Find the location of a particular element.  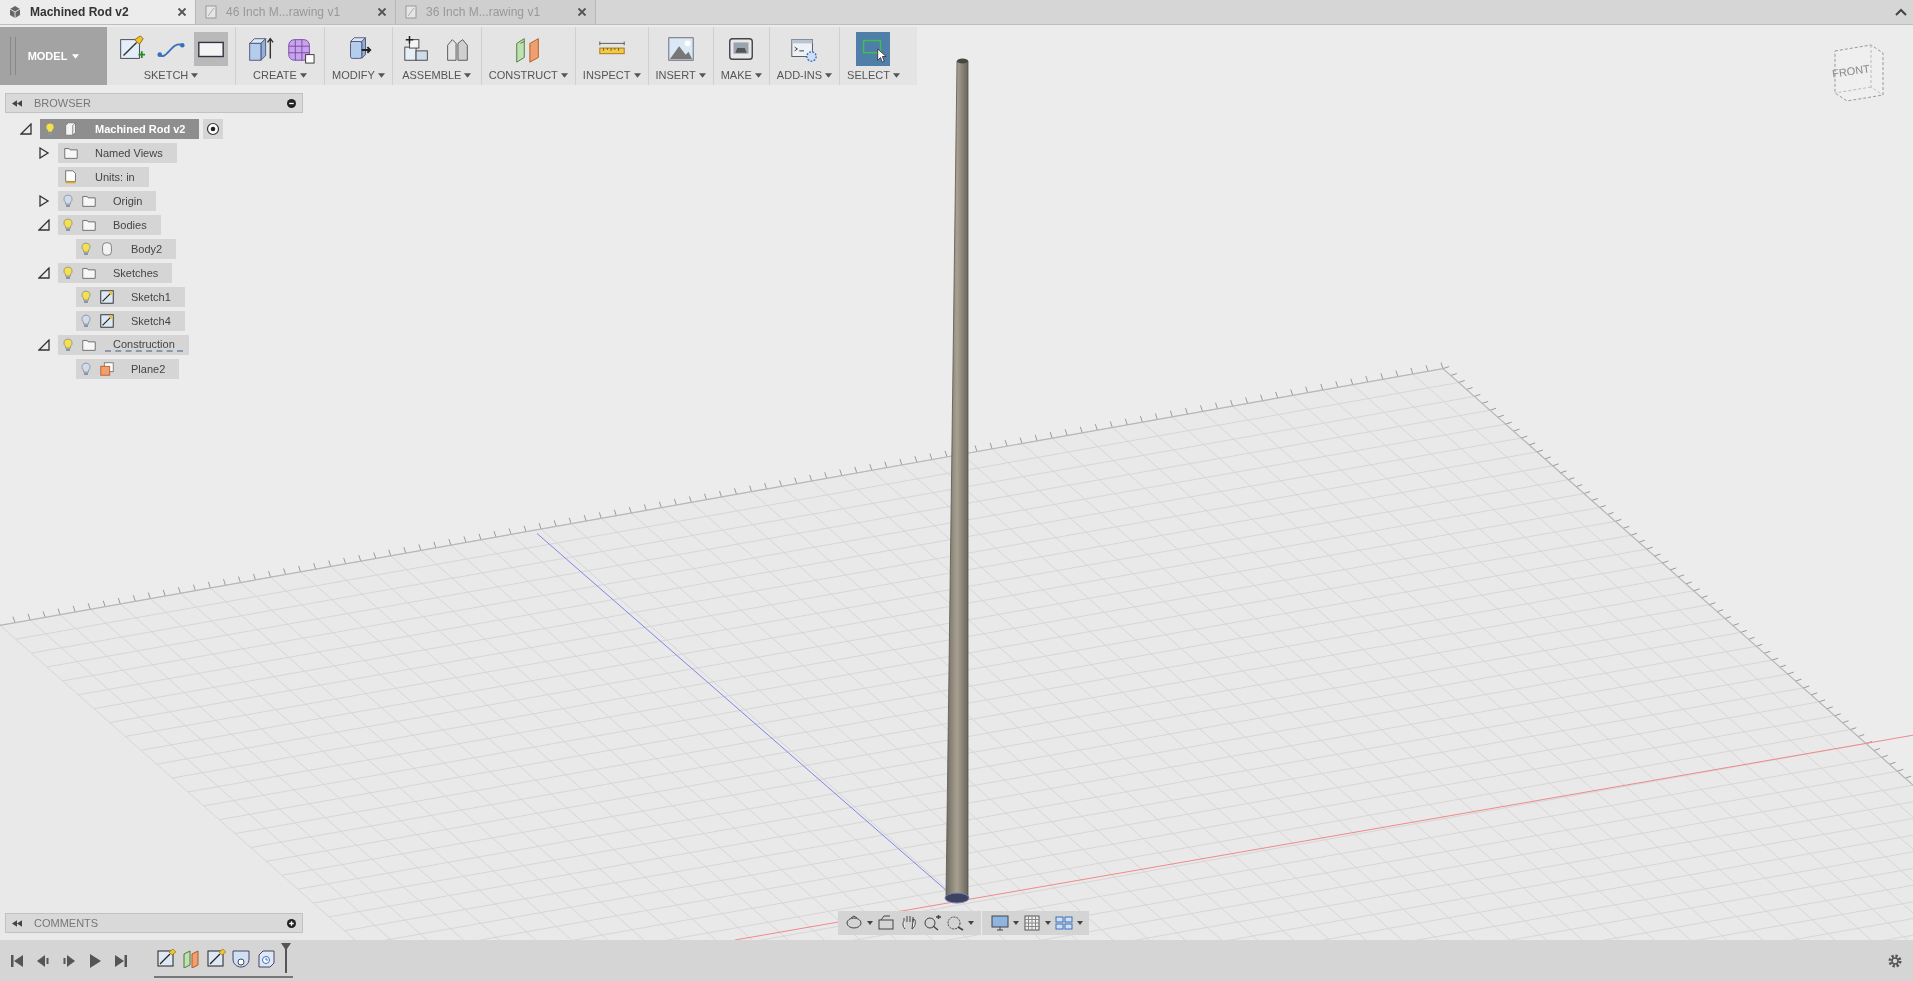

toolbar-menu-button: SELECT is located at coordinates (873, 75).